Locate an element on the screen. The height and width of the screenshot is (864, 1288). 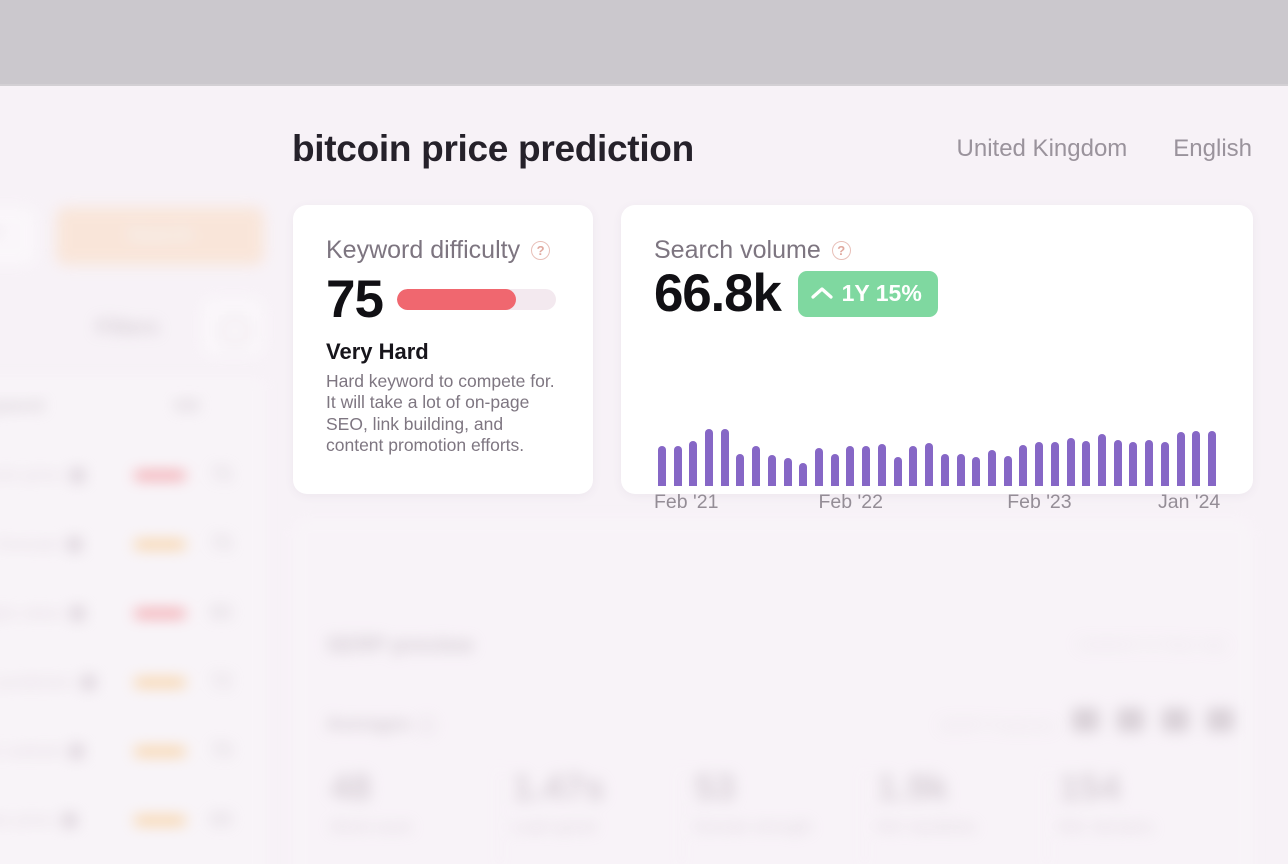
search-volume-trend-text: 1Y 15% is located at coordinates (881, 292).